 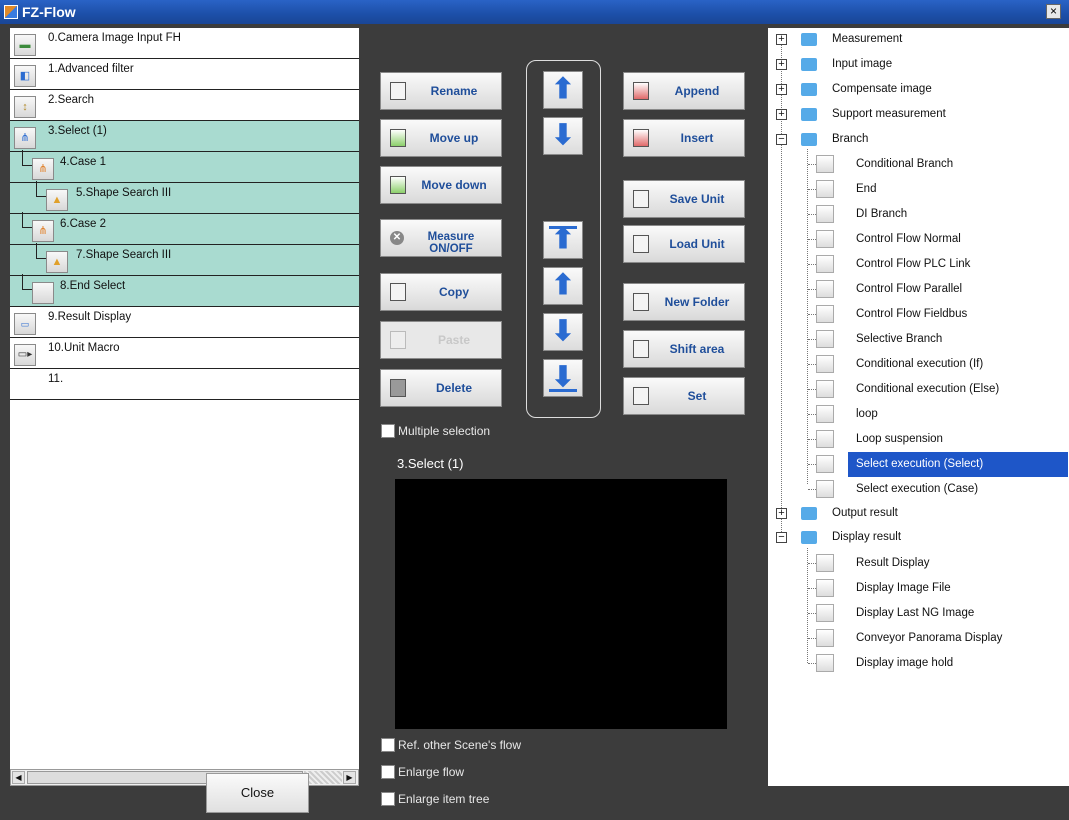 I want to click on load-unit-button: Load Unit, so click(x=684, y=244).